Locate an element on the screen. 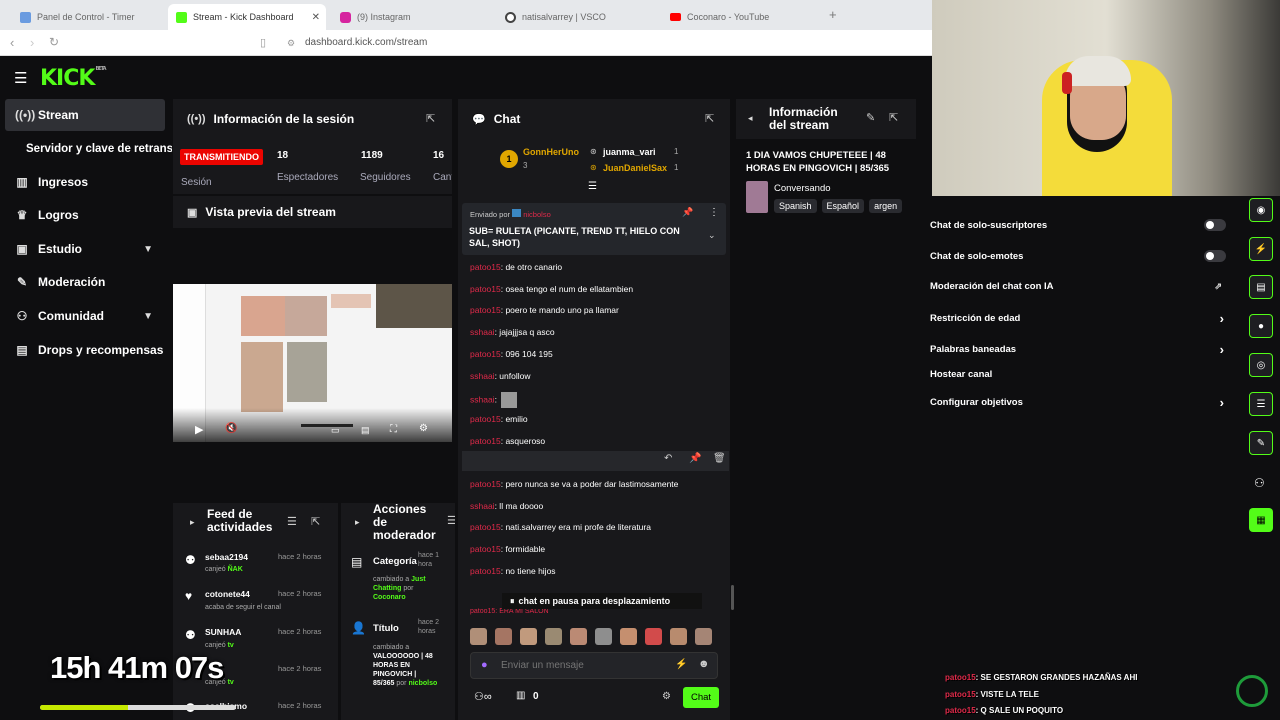  setting-age-restriction: Restricción de edad › is located at coordinates (1078, 318).